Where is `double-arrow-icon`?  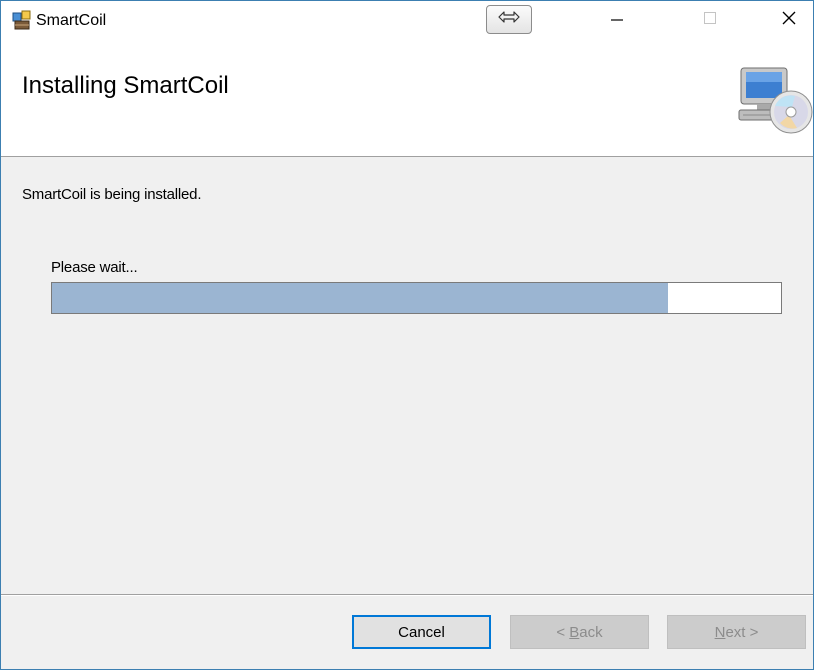 double-arrow-icon is located at coordinates (509, 19).